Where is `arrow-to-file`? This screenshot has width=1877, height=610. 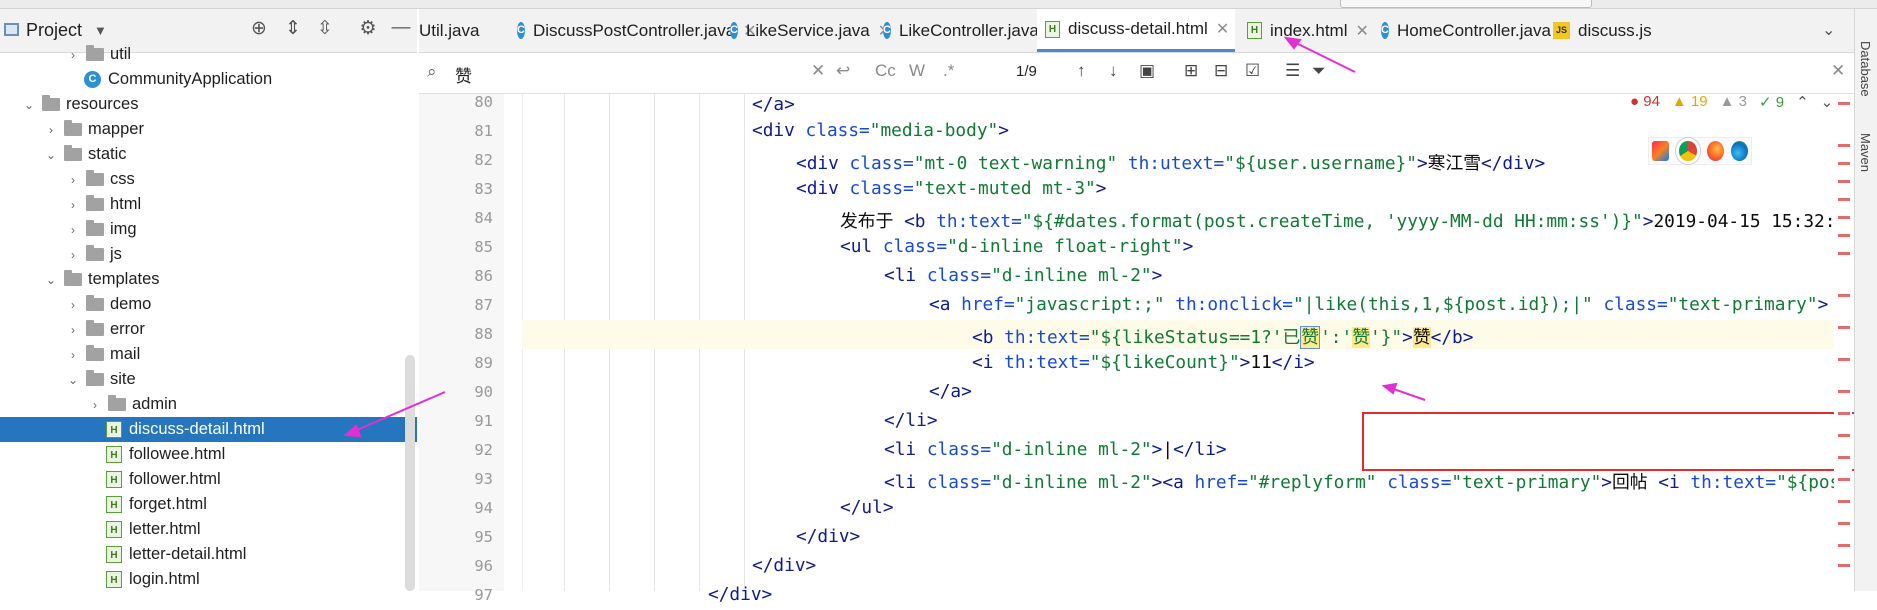
arrow-to-file is located at coordinates (397, 412).